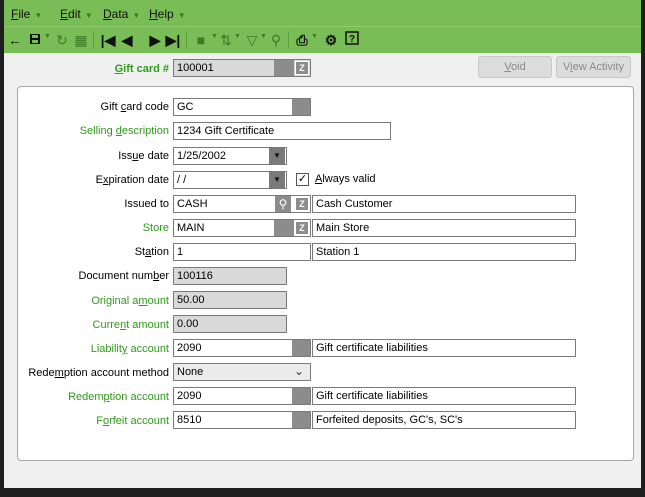 This screenshot has width=645, height=497. I want to click on menu-data-accel: D, so click(107, 14).